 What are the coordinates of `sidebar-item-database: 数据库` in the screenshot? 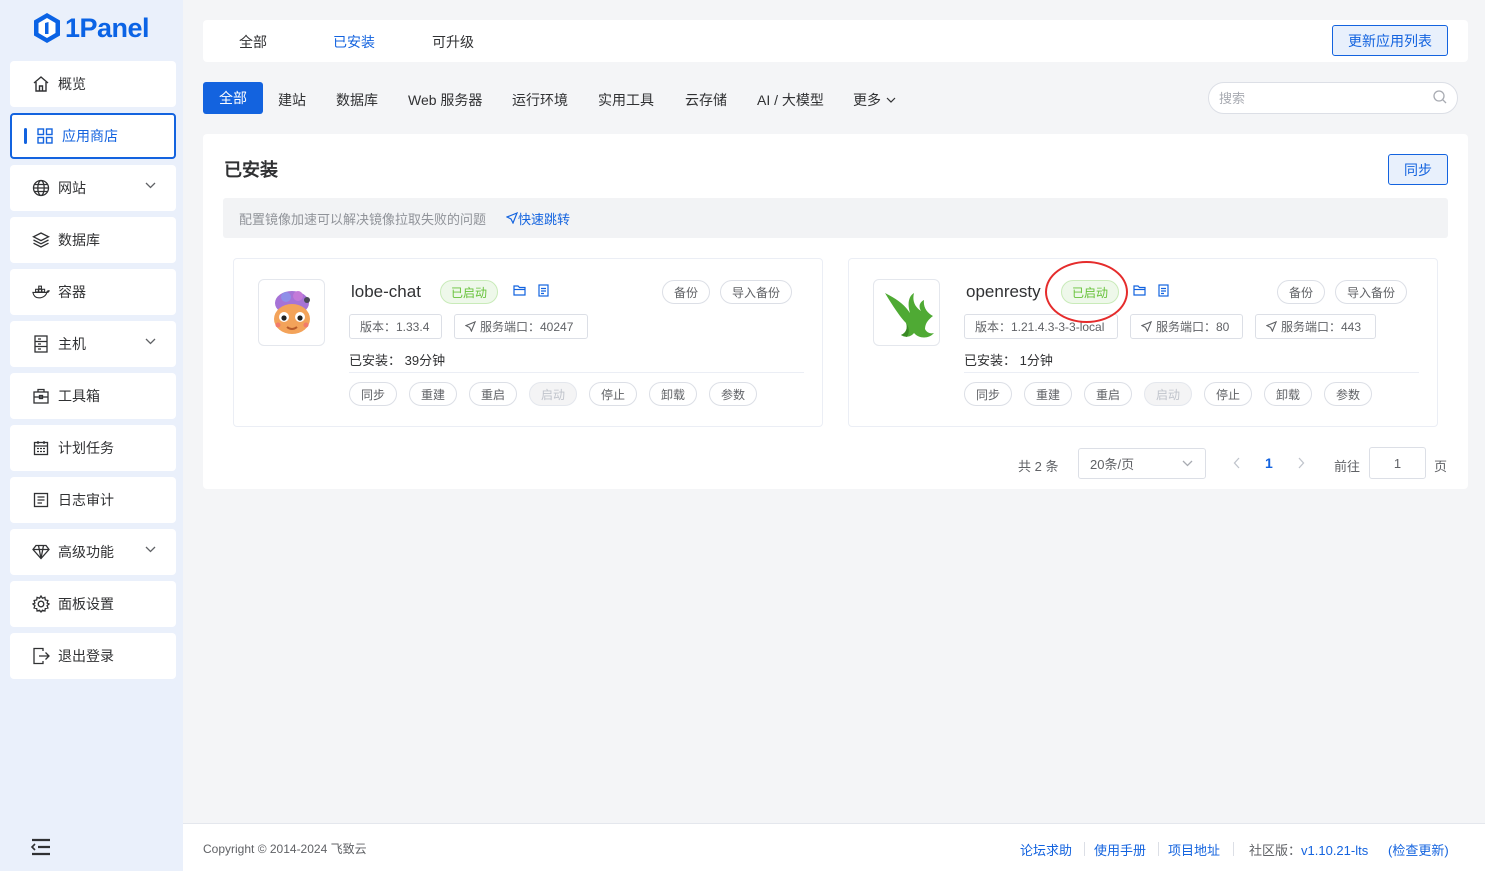 It's located at (93, 240).